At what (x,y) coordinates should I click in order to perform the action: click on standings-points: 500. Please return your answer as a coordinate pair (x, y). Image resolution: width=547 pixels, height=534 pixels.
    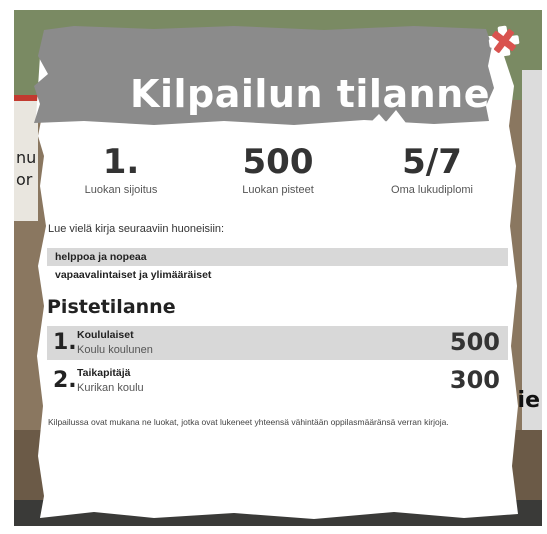
    Looking at the image, I should click on (474, 342).